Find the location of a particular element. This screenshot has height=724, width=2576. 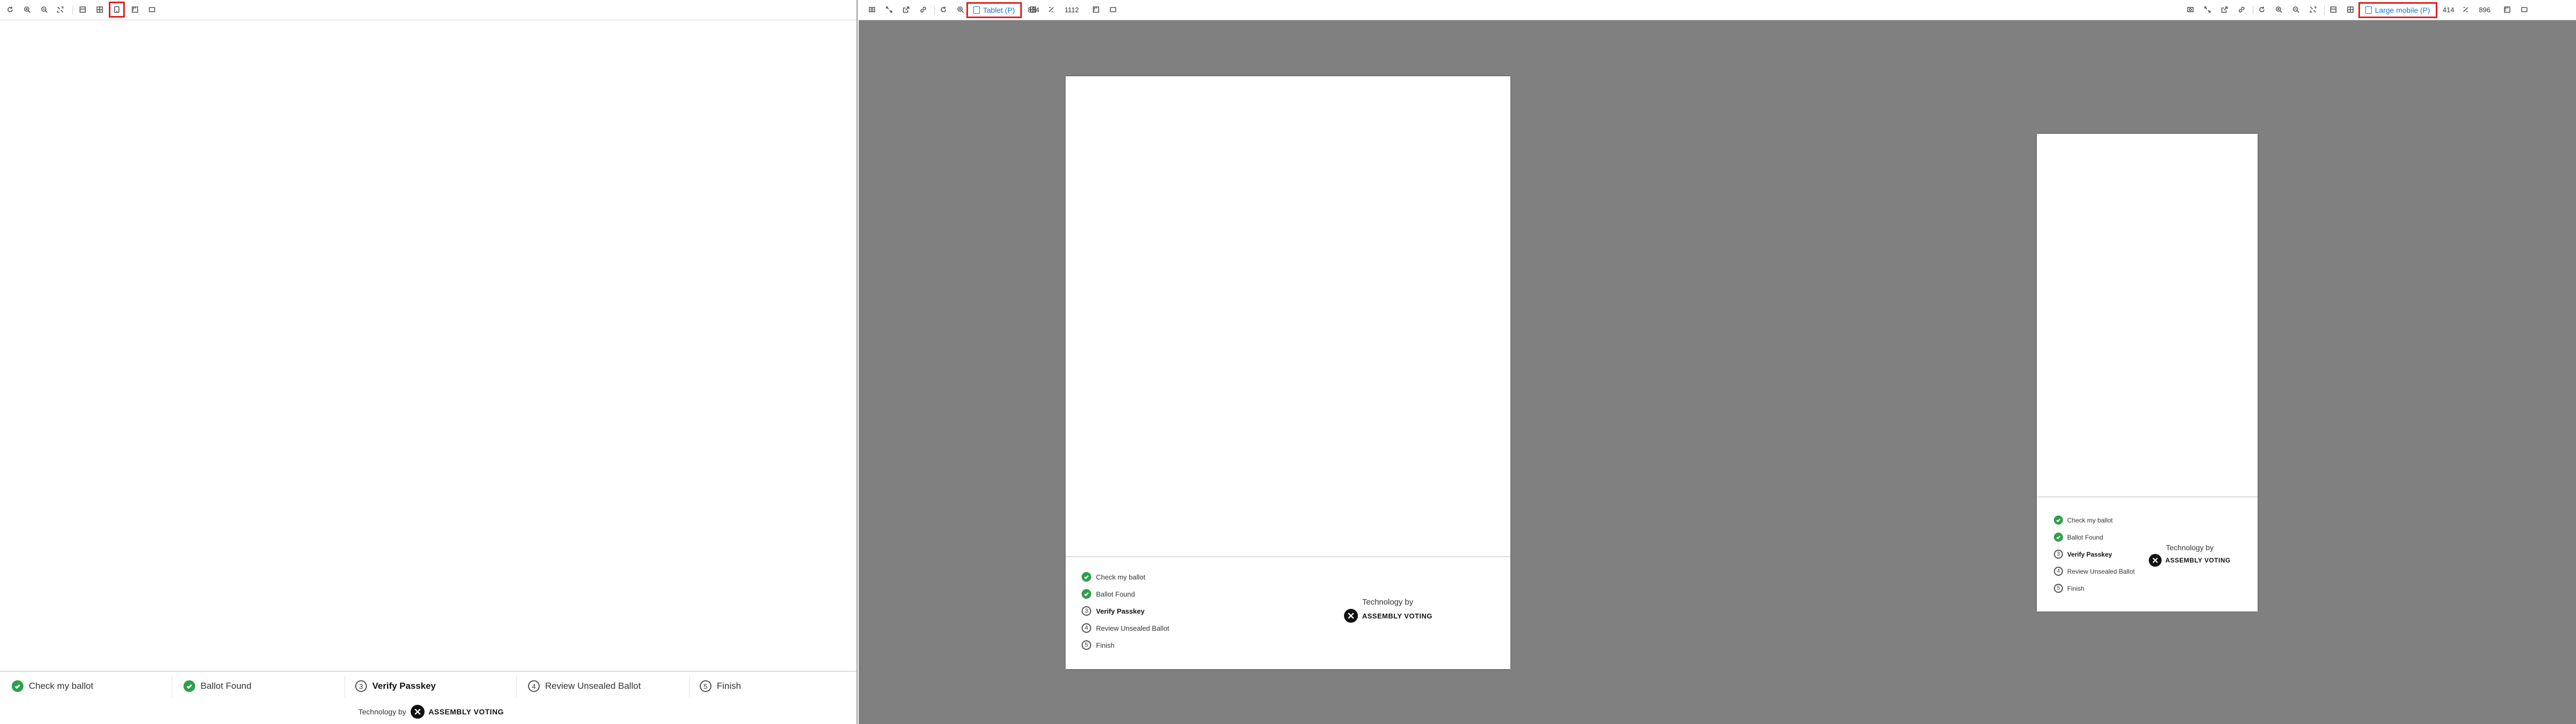

device-selector-button: Tablet (P) is located at coordinates (994, 10).